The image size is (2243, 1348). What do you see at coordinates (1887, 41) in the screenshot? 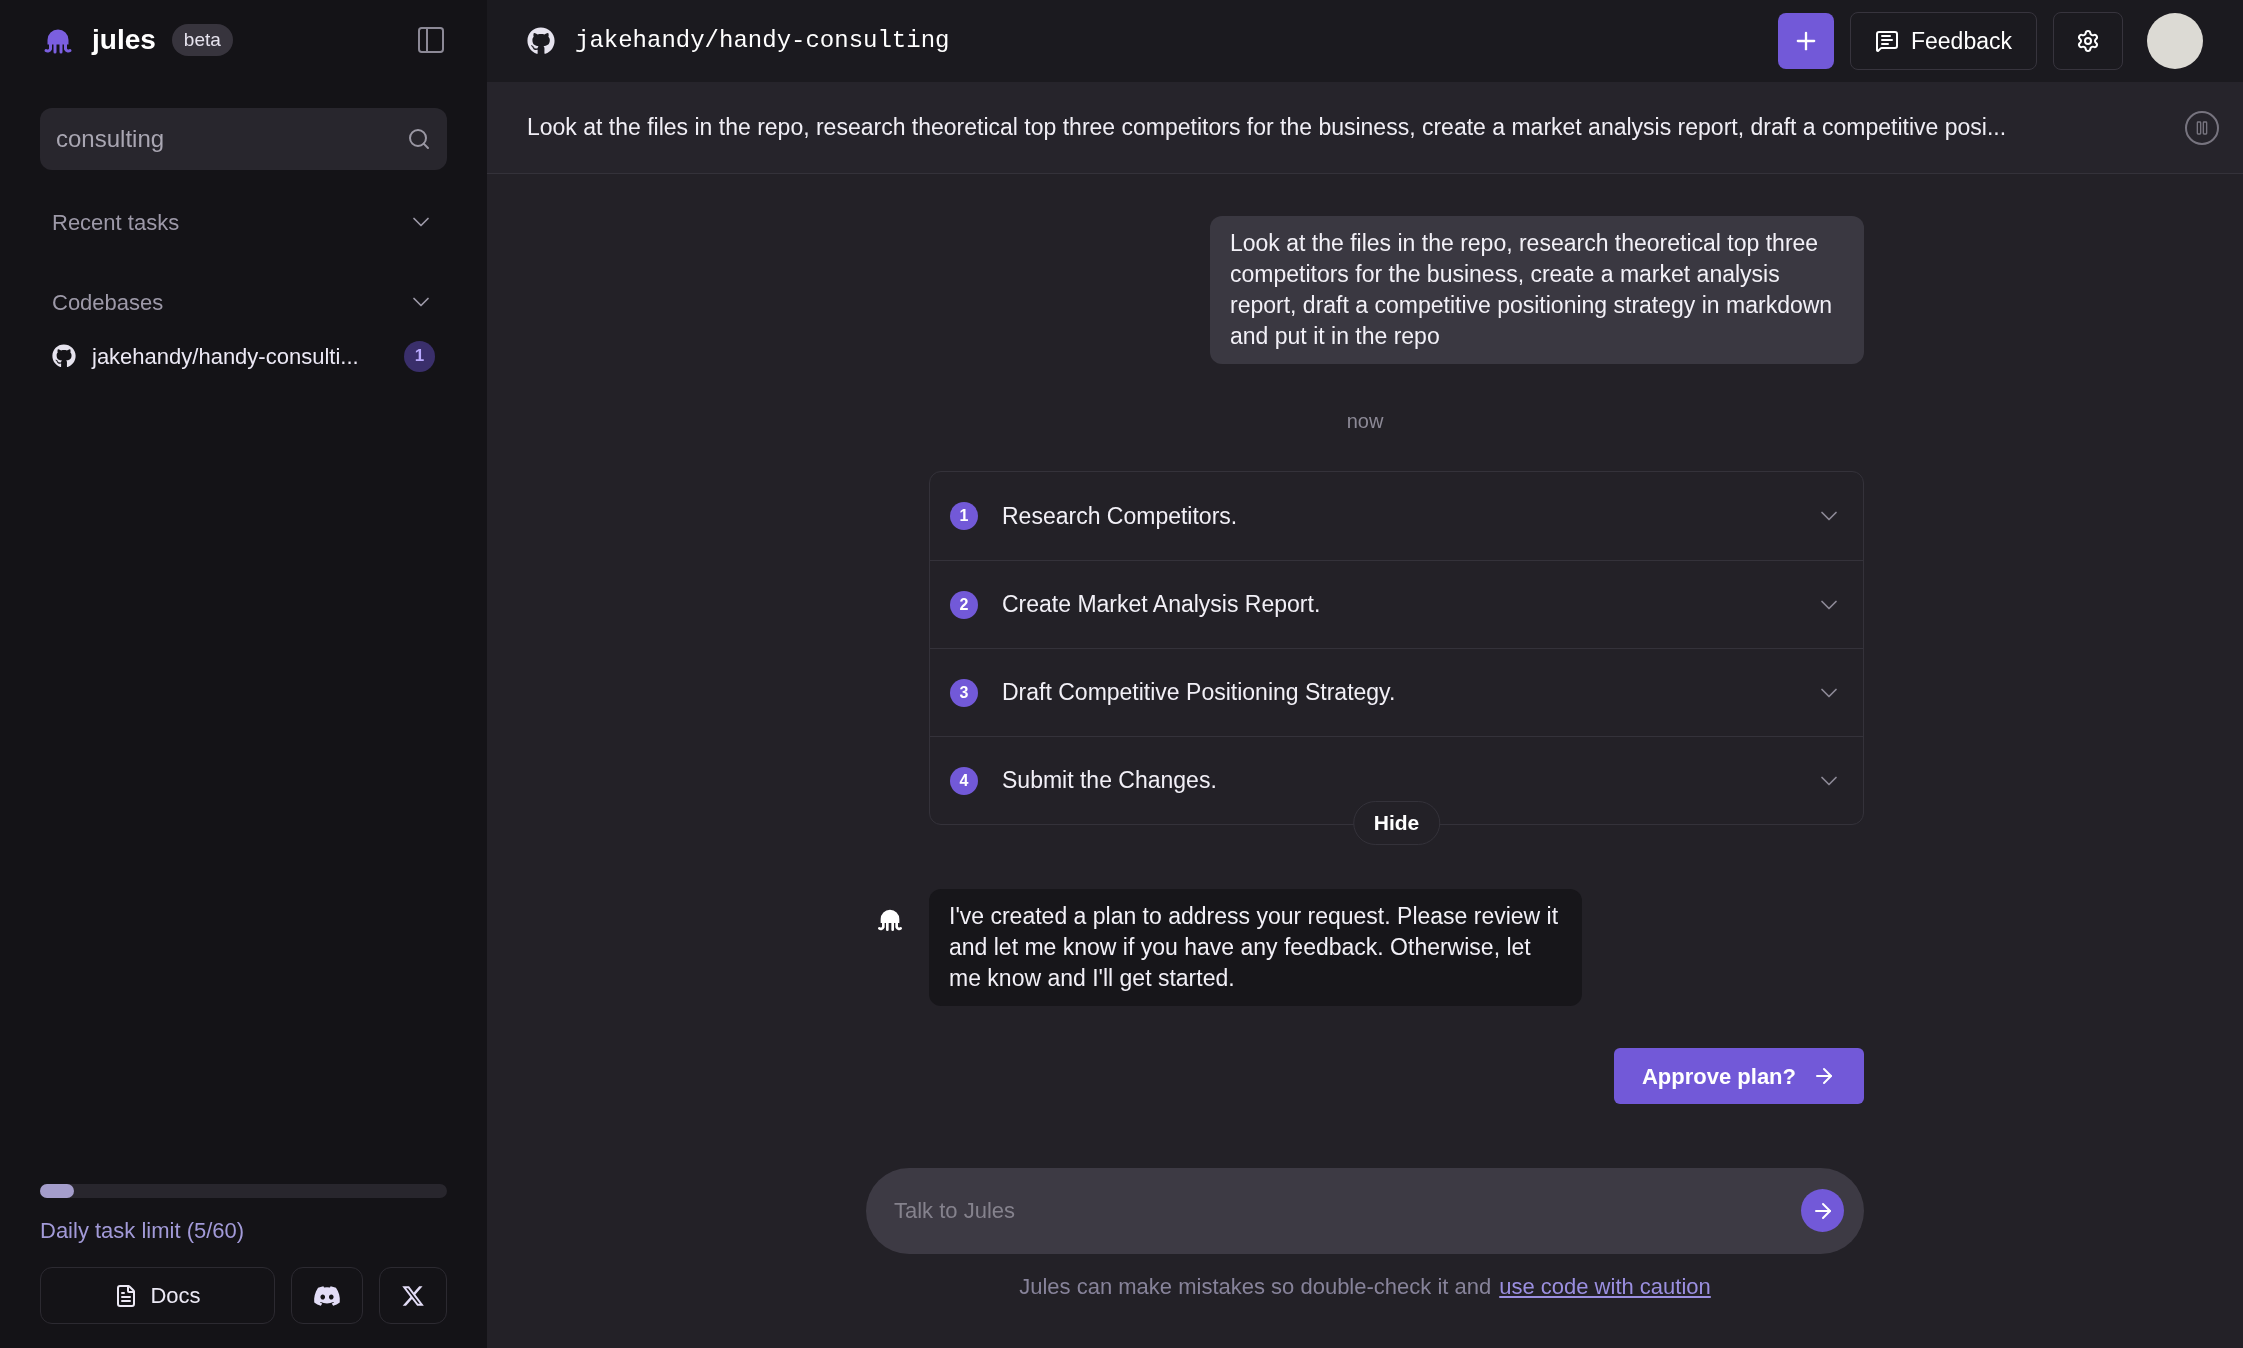
I see `message-icon` at bounding box center [1887, 41].